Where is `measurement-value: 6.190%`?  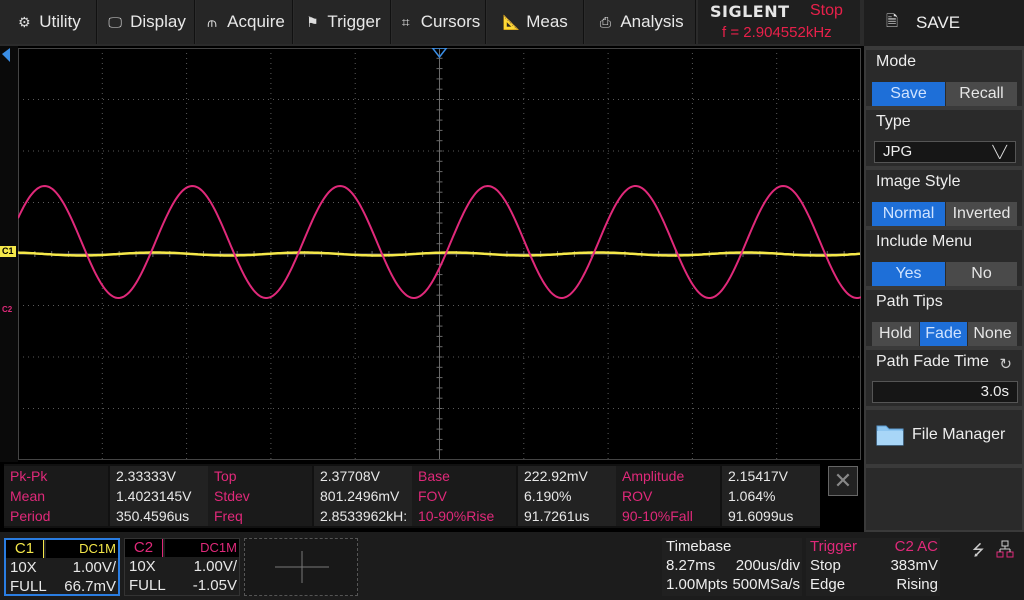
measurement-value: 6.190% is located at coordinates (567, 496).